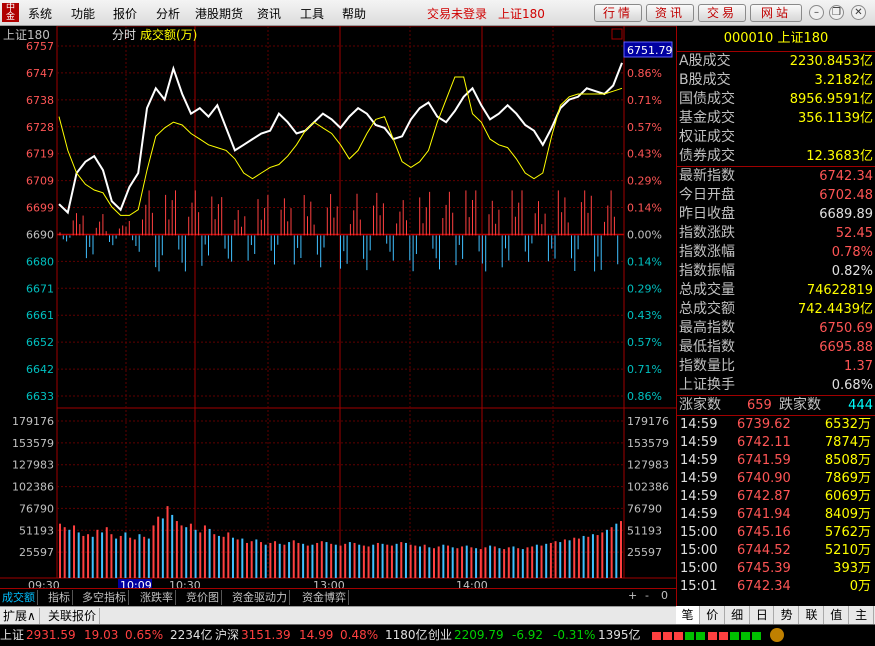 Image resolution: width=875 pixels, height=646 pixels. What do you see at coordinates (835, 309) in the screenshot?
I see `index-row-value: 742.4439亿` at bounding box center [835, 309].